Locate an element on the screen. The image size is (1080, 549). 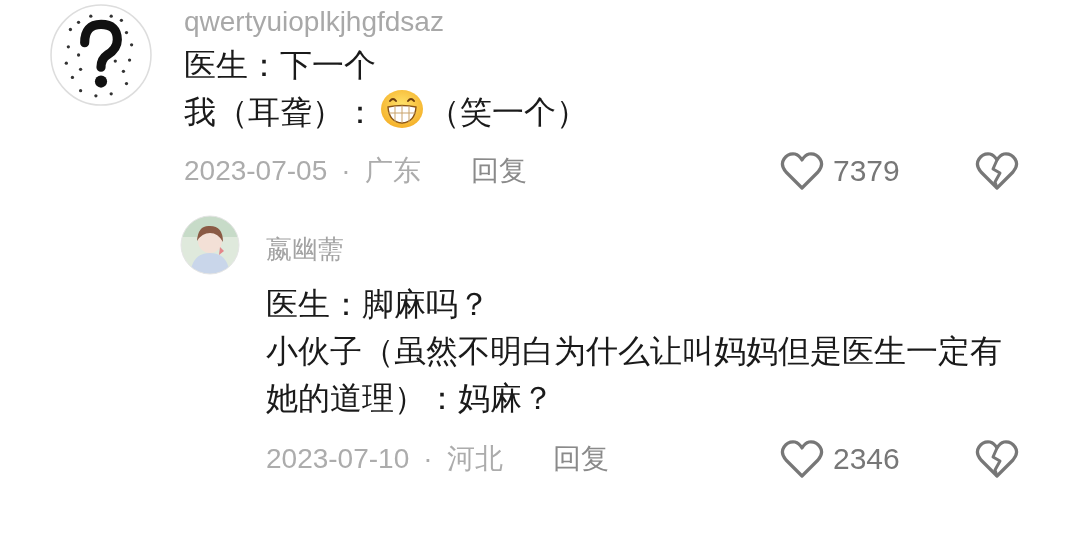
username: 嬴幽薷 is located at coordinates (643, 249).